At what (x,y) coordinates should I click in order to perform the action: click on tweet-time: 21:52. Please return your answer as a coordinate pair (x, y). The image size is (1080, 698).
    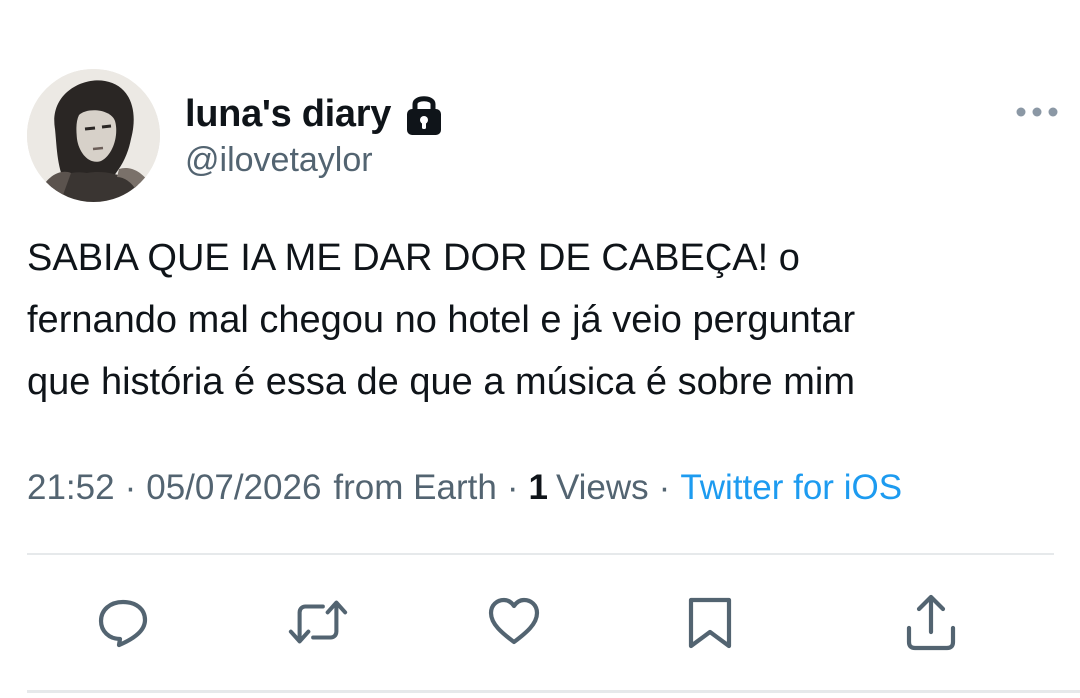
    Looking at the image, I should click on (71, 488).